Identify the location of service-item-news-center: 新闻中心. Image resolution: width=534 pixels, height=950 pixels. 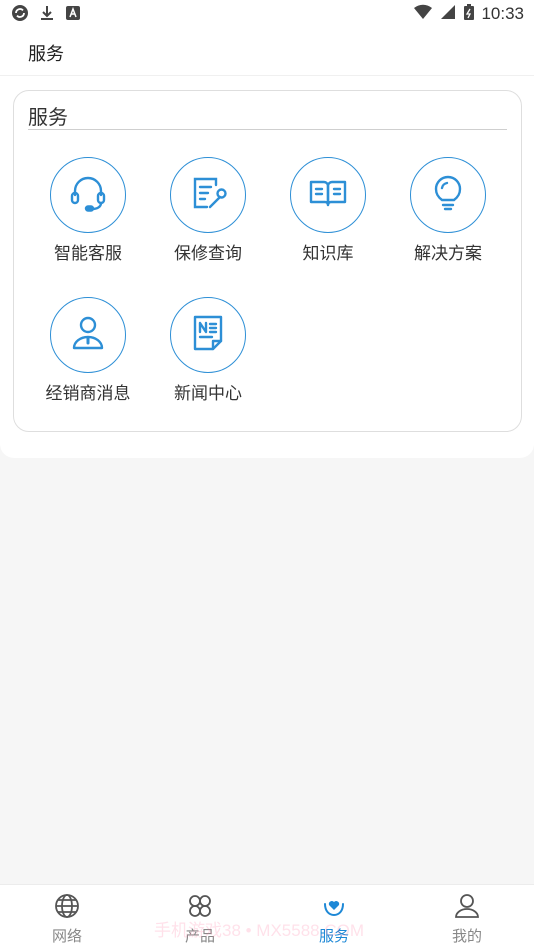
(208, 350).